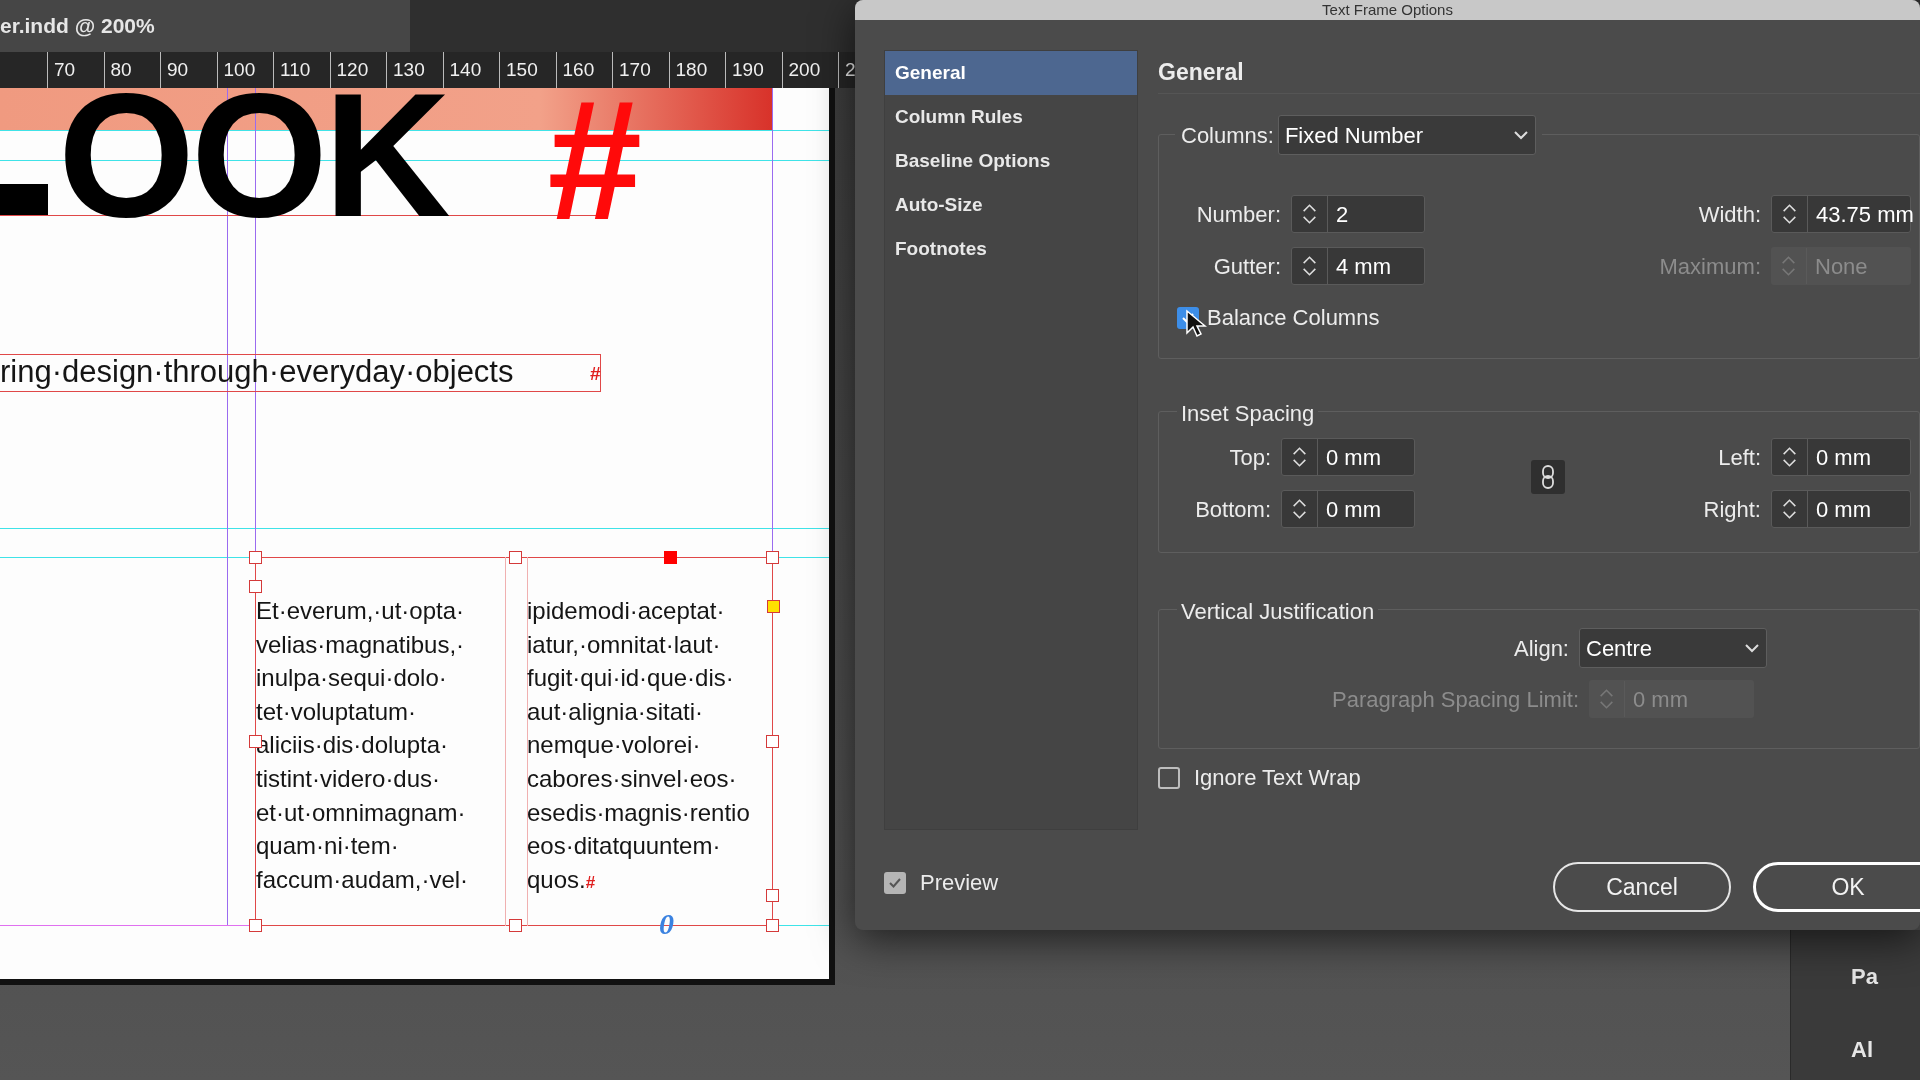 The width and height of the screenshot is (1920, 1080). What do you see at coordinates (24, 200) in the screenshot?
I see `letter-fragment` at bounding box center [24, 200].